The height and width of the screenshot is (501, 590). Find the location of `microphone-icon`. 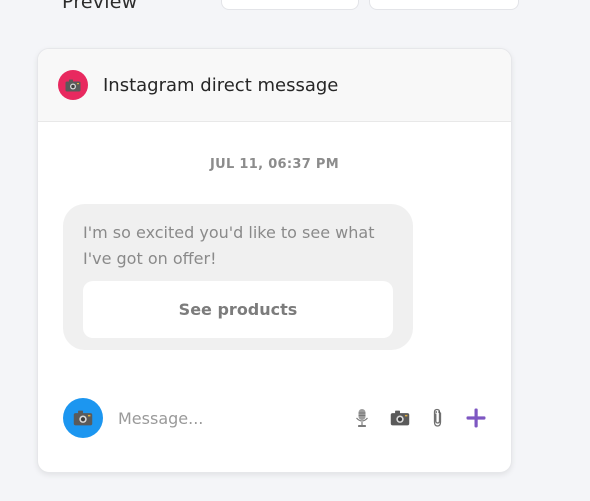

microphone-icon is located at coordinates (362, 418).